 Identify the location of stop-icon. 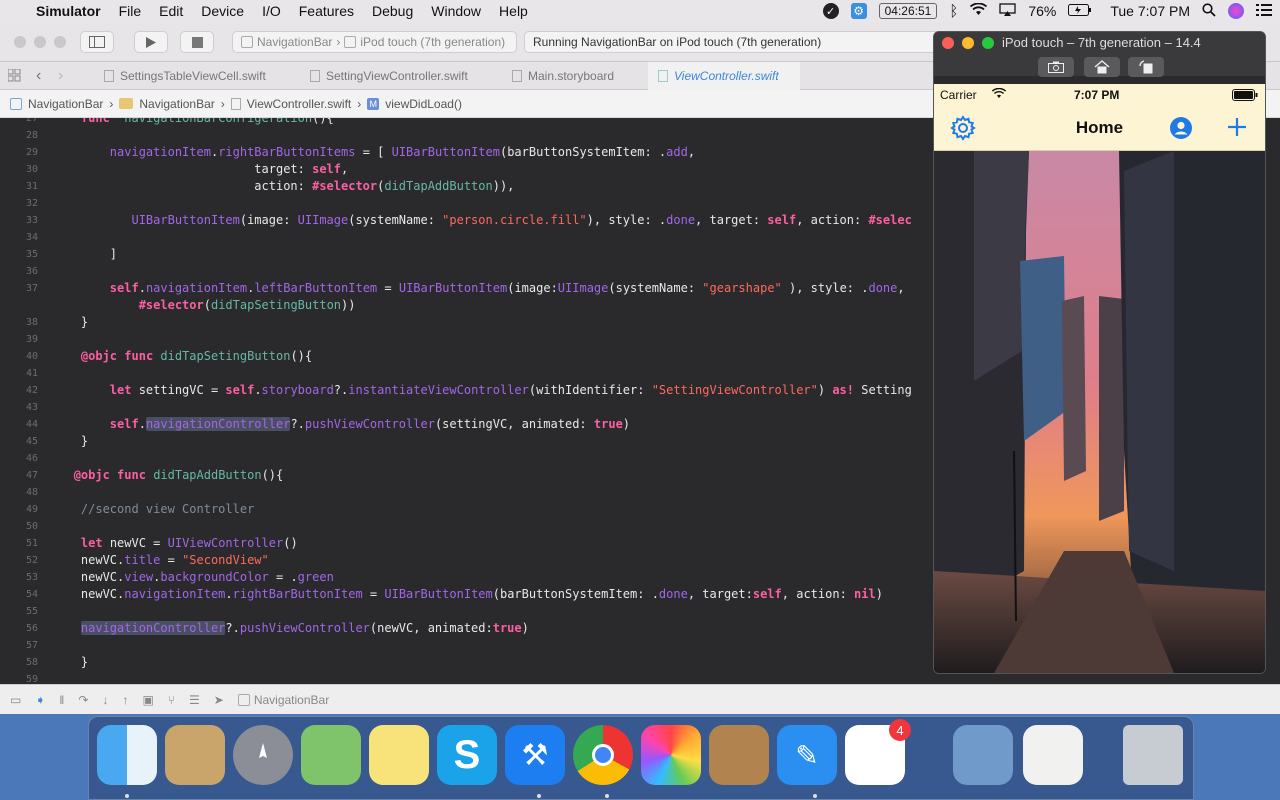
(197, 42).